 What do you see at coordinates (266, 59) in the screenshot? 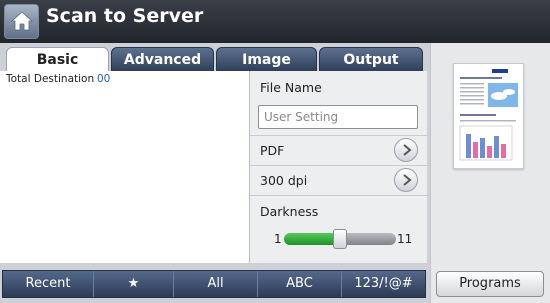
I see `tab-image: Image` at bounding box center [266, 59].